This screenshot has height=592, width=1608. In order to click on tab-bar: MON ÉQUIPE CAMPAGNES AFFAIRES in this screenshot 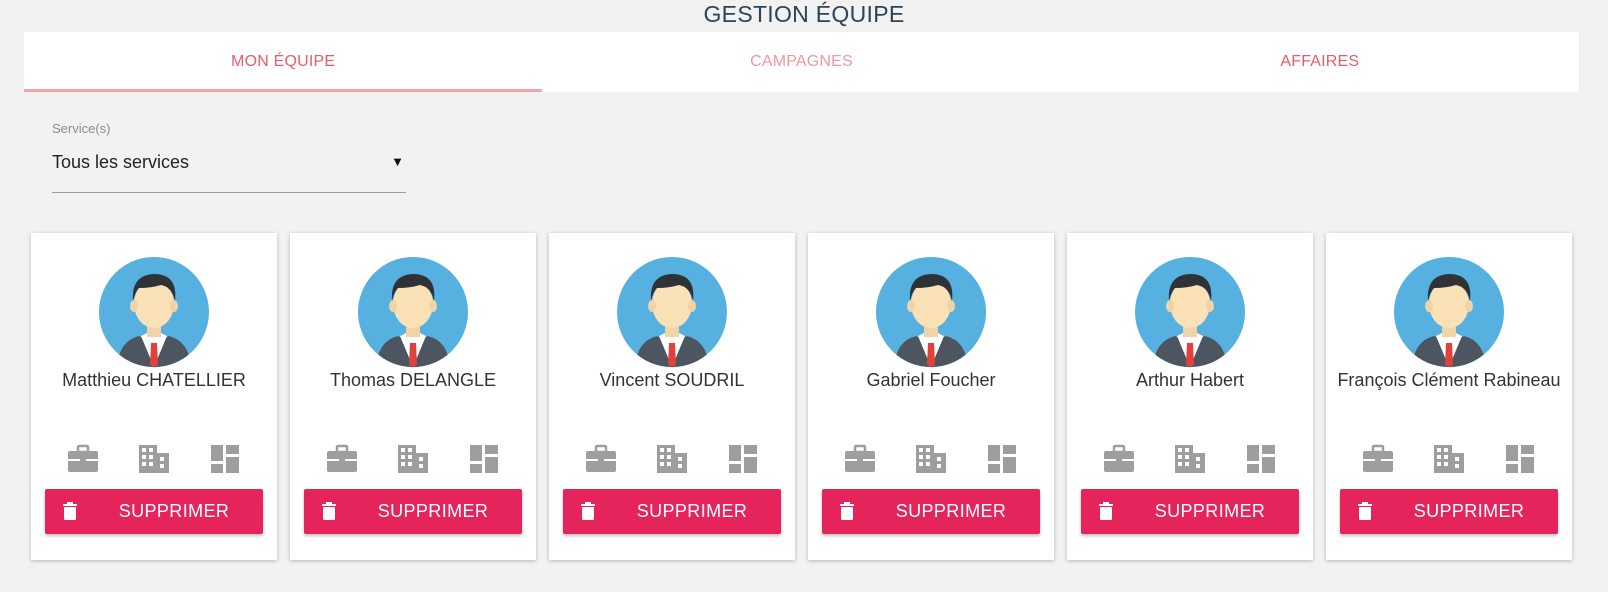, I will do `click(801, 62)`.